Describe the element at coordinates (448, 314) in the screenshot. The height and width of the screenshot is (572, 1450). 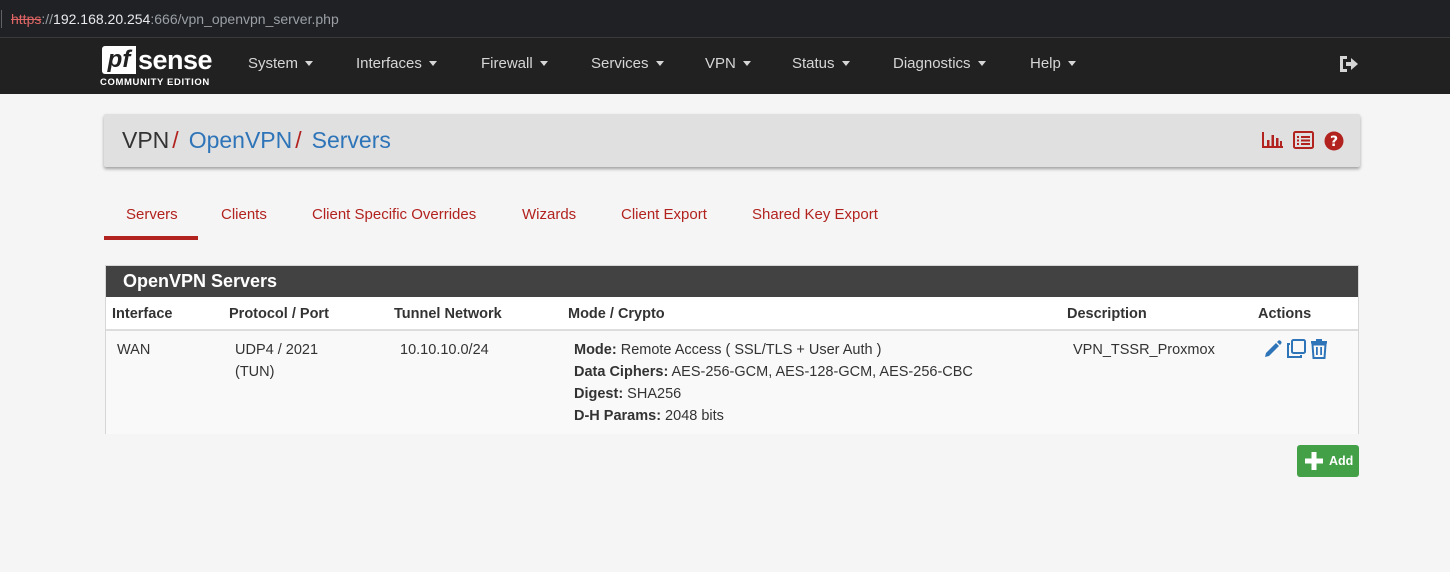
I see `column-header-tunnel-network: Tunnel Network` at that location.